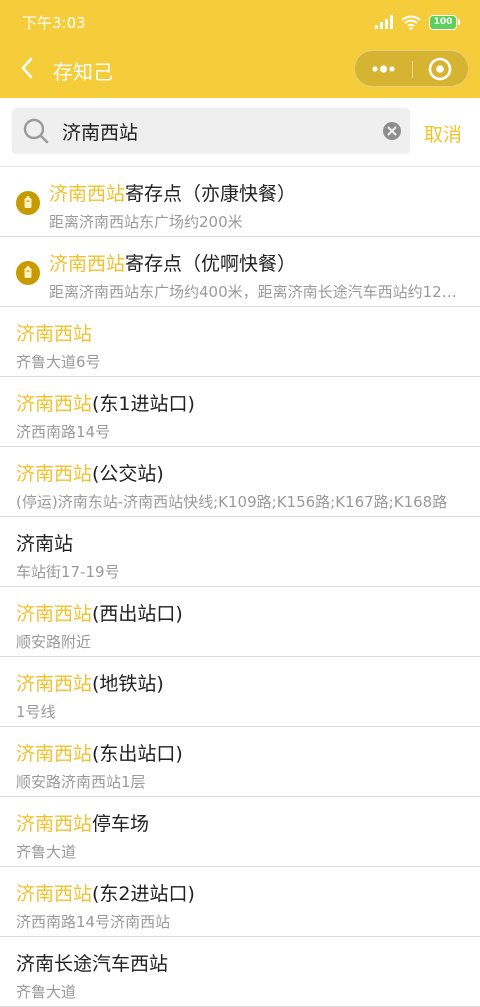 This screenshot has width=480, height=1007. Describe the element at coordinates (173, 264) in the screenshot. I see `result-title: 济南西站寄存点（优啊快餐）` at that location.